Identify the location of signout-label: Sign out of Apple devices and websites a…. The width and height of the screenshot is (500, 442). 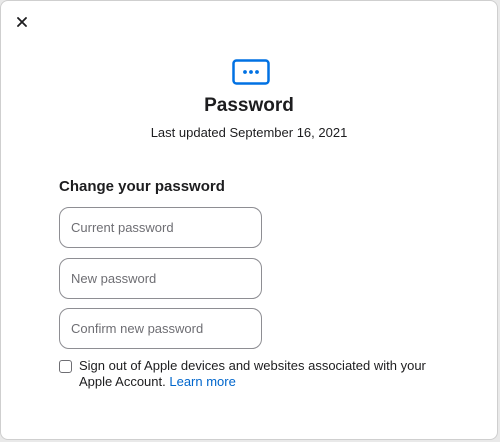
(259, 374).